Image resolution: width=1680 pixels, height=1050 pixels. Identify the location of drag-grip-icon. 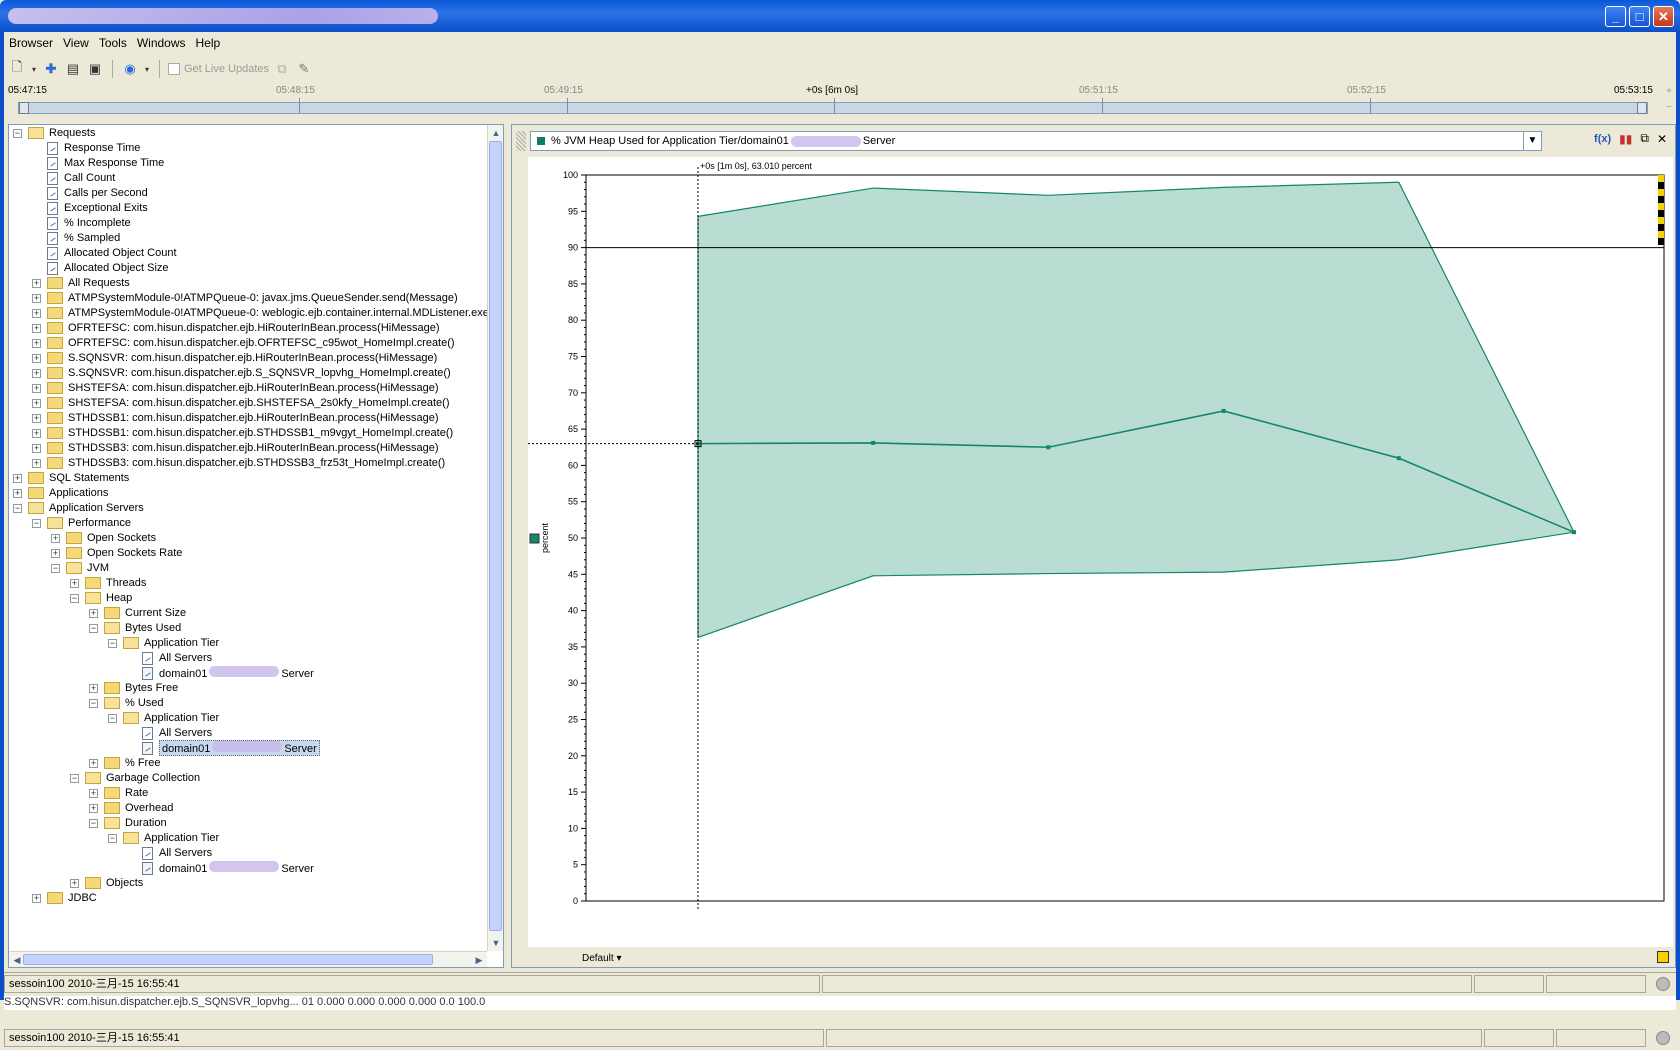
(521, 141).